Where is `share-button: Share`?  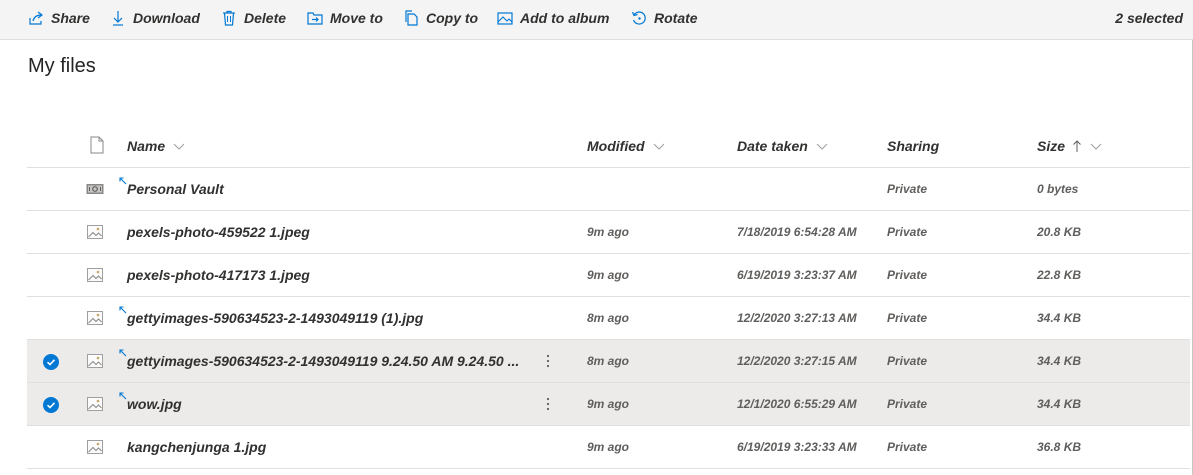
share-button: Share is located at coordinates (59, 18).